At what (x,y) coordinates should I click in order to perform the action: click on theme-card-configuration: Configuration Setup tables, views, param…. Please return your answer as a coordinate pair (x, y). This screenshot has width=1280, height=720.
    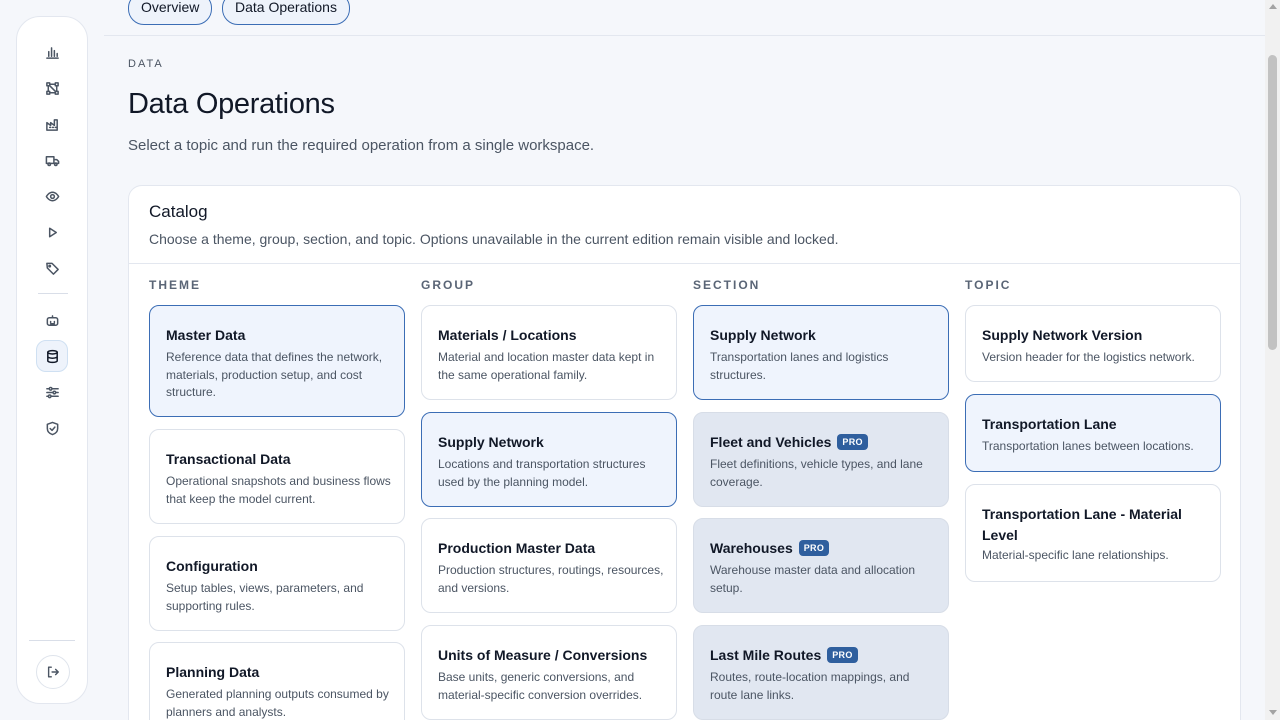
    Looking at the image, I should click on (277, 583).